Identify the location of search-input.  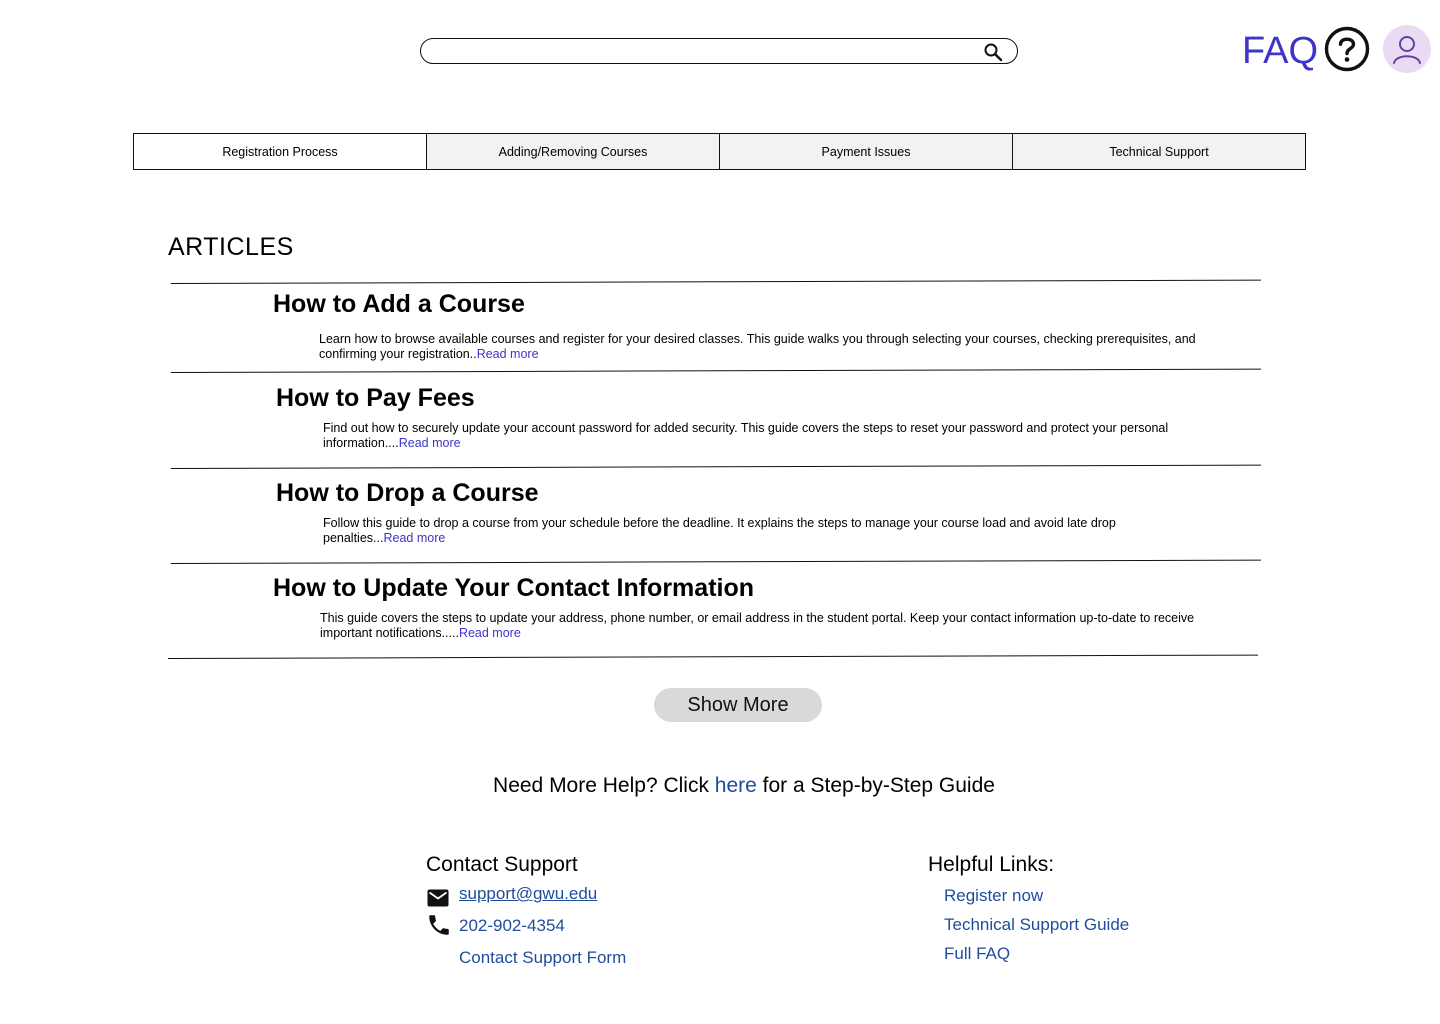
(719, 51).